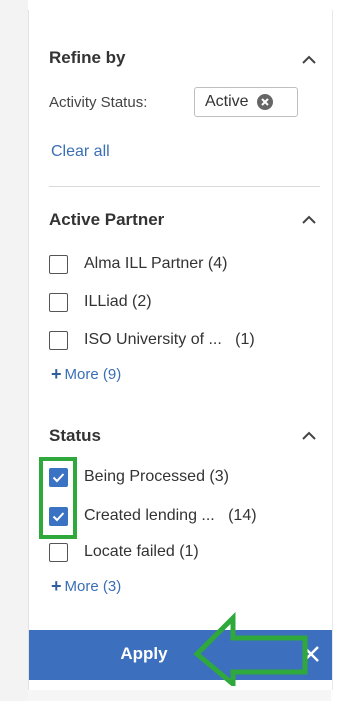 Image resolution: width=337 pixels, height=701 pixels. Describe the element at coordinates (184, 186) in the screenshot. I see `divider` at that location.